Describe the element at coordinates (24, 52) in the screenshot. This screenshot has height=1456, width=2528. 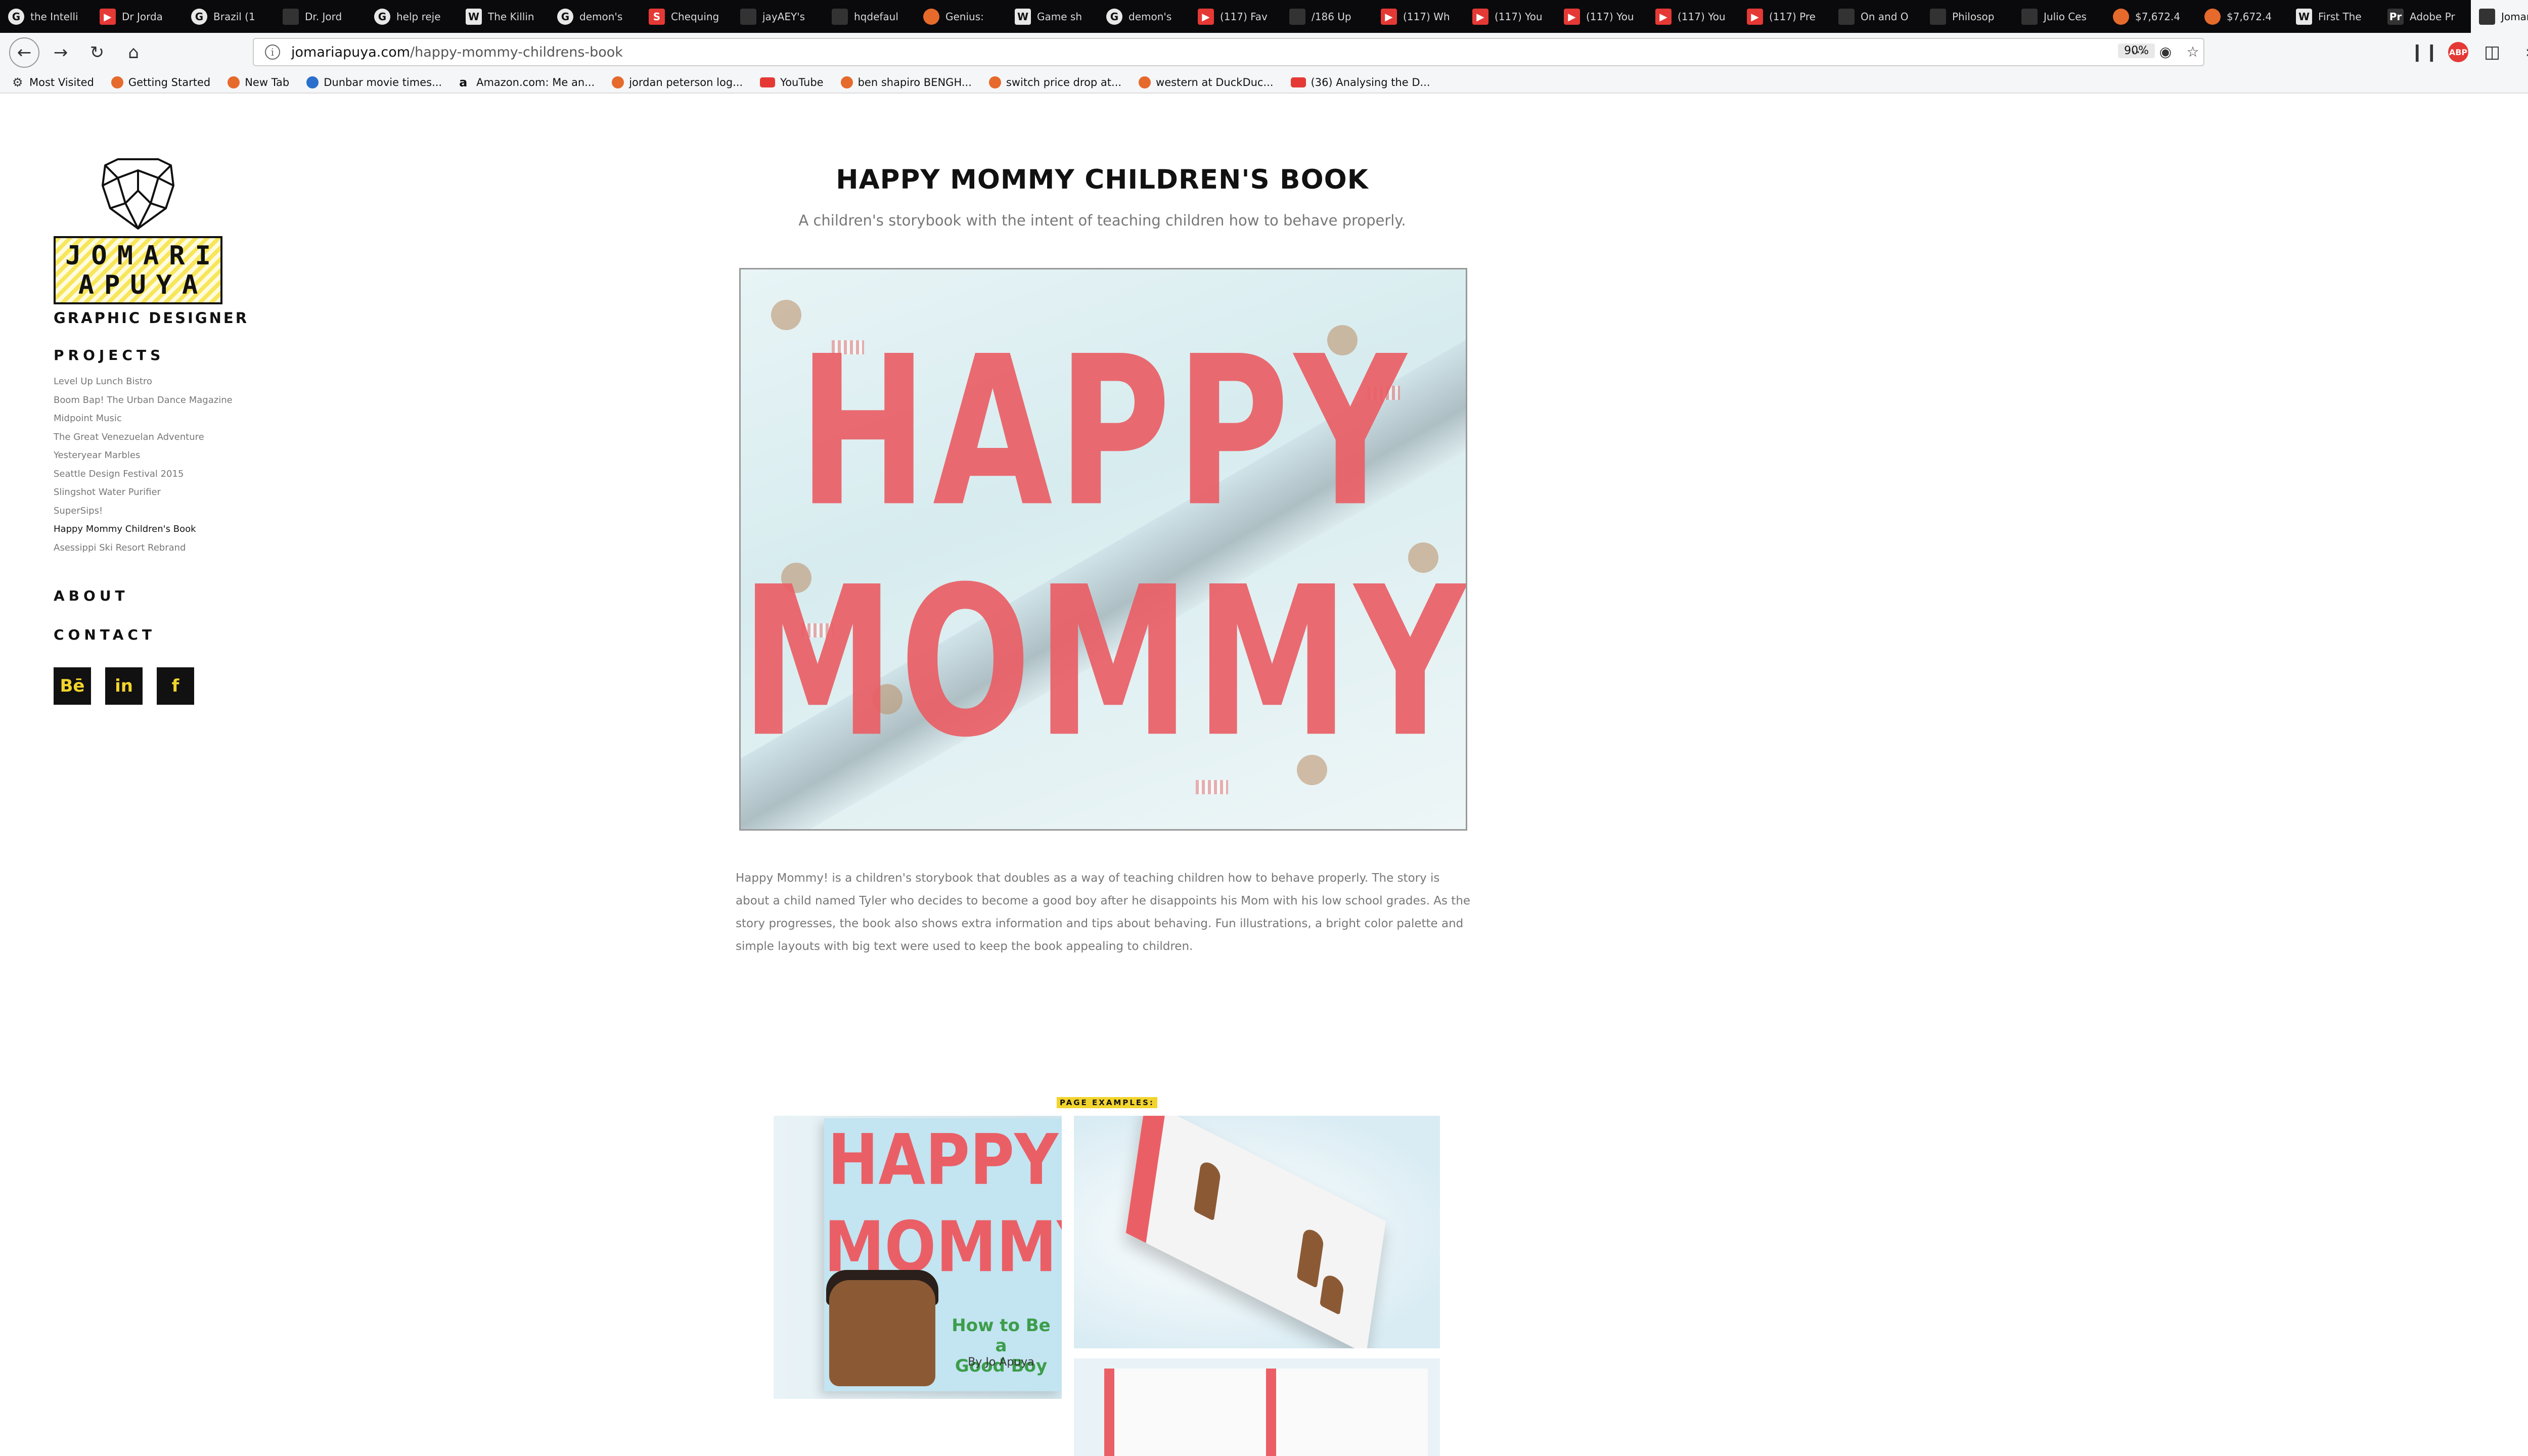
I see `back-button: ←` at that location.